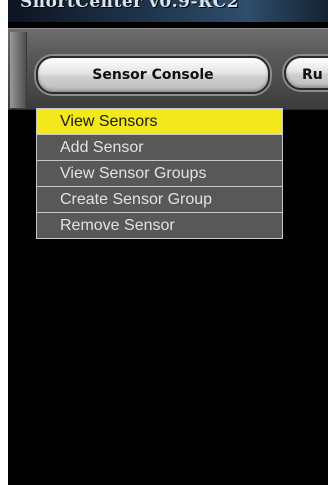 Image resolution: width=328 pixels, height=485 pixels. Describe the element at coordinates (159, 122) in the screenshot. I see `menu-item-view-sensors: View Sensors` at that location.